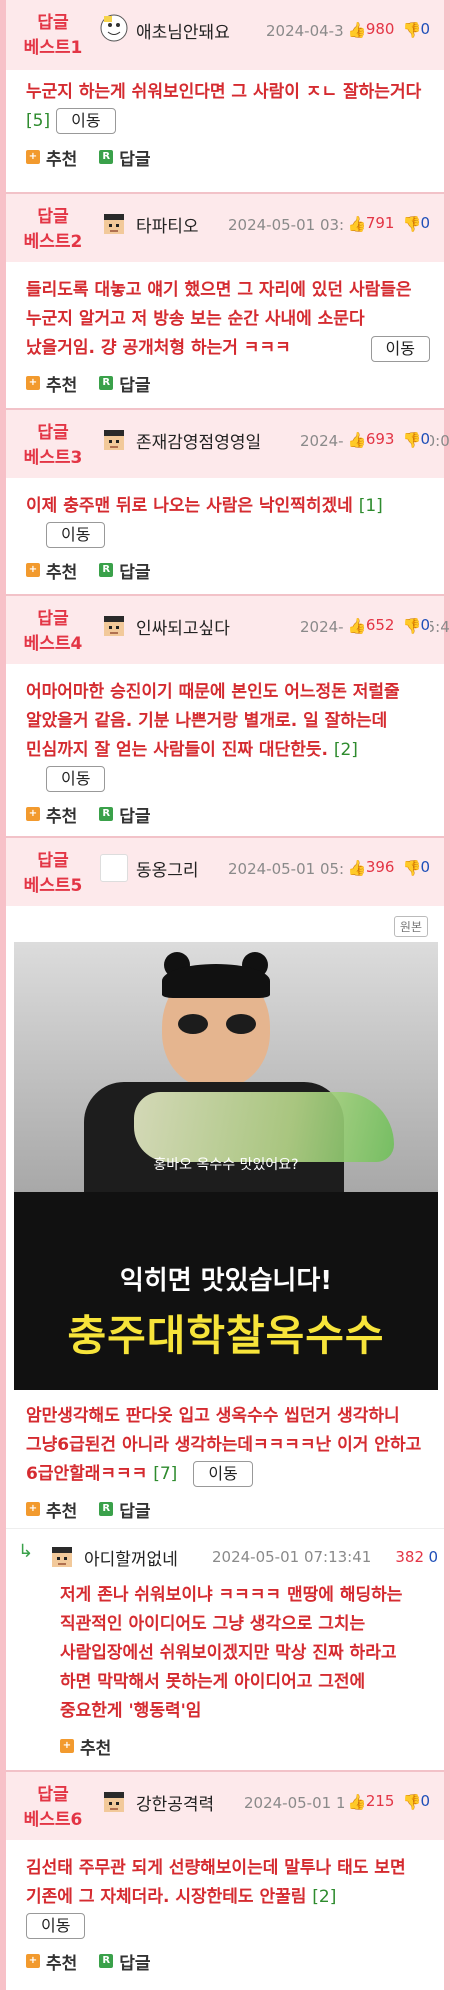  Describe the element at coordinates (167, 868) in the screenshot. I see `author-name: 동옹그리` at that location.